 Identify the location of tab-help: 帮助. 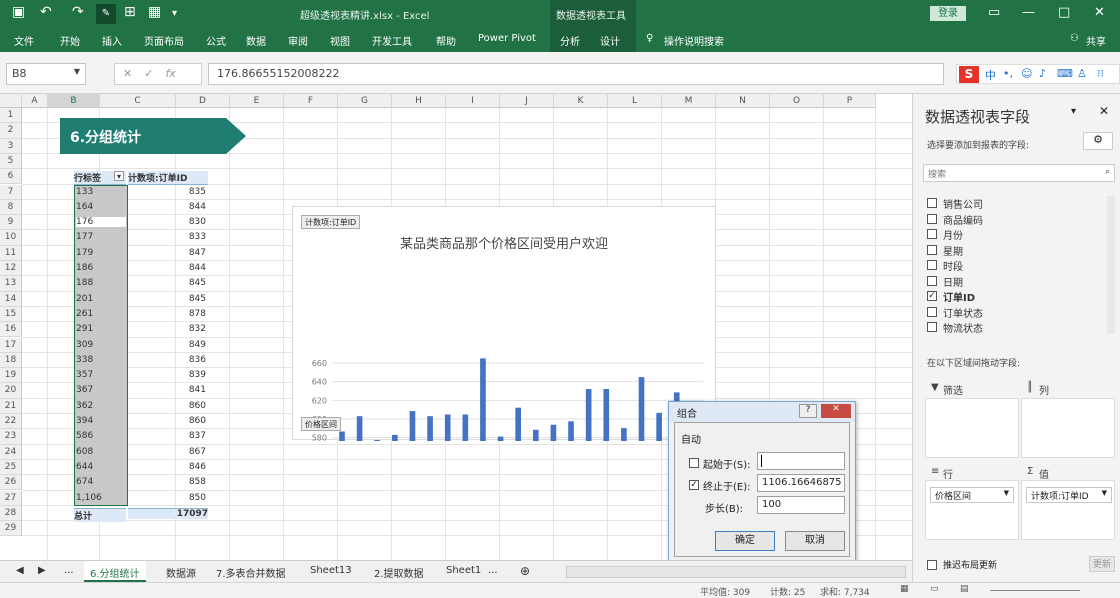
(446, 40).